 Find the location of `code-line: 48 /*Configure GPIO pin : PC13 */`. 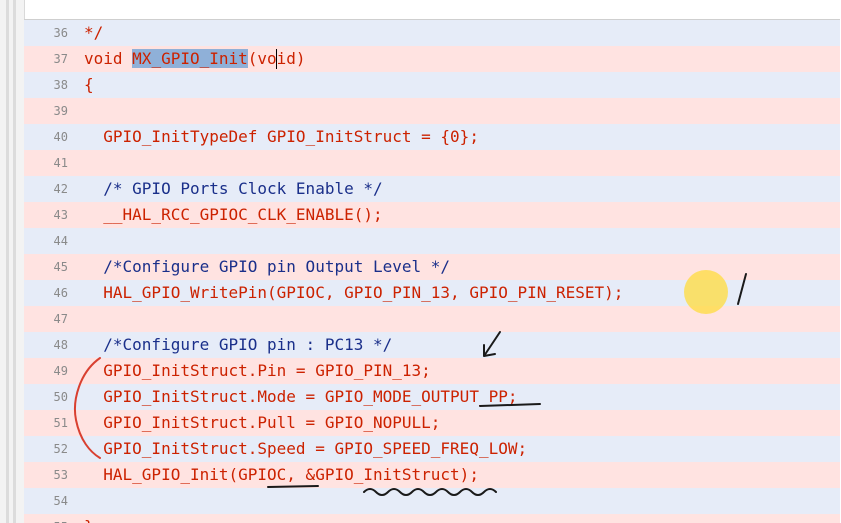

code-line: 48 /*Configure GPIO pin : PC13 */ is located at coordinates (432, 345).